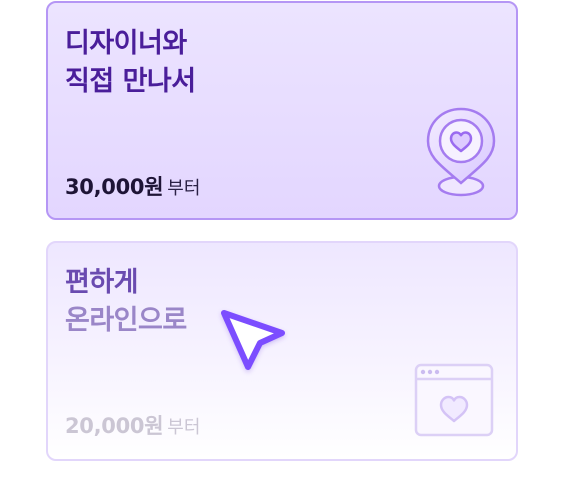 The width and height of the screenshot is (563, 494). Describe the element at coordinates (102, 282) in the screenshot. I see `card-title-line1: 편하게` at that location.